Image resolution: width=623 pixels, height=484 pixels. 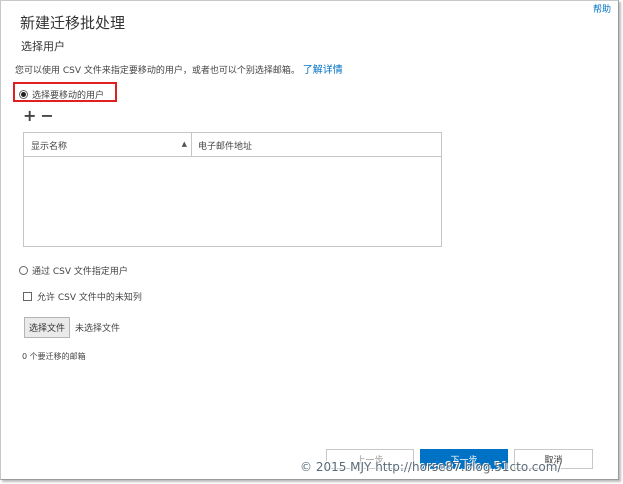 I want to click on page-title: 新建迁移批处理, so click(x=73, y=23).